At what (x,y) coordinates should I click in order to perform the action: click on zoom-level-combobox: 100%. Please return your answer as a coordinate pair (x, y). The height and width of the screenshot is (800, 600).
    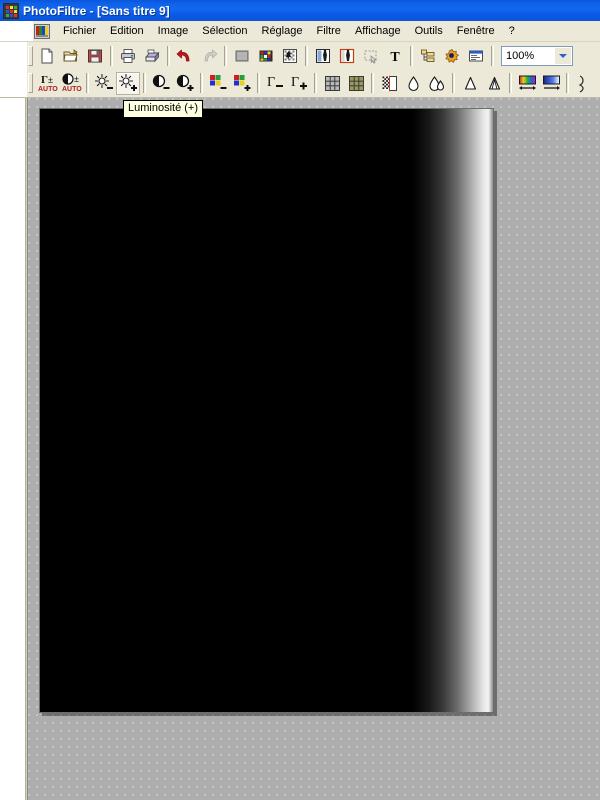
    Looking at the image, I should click on (537, 55).